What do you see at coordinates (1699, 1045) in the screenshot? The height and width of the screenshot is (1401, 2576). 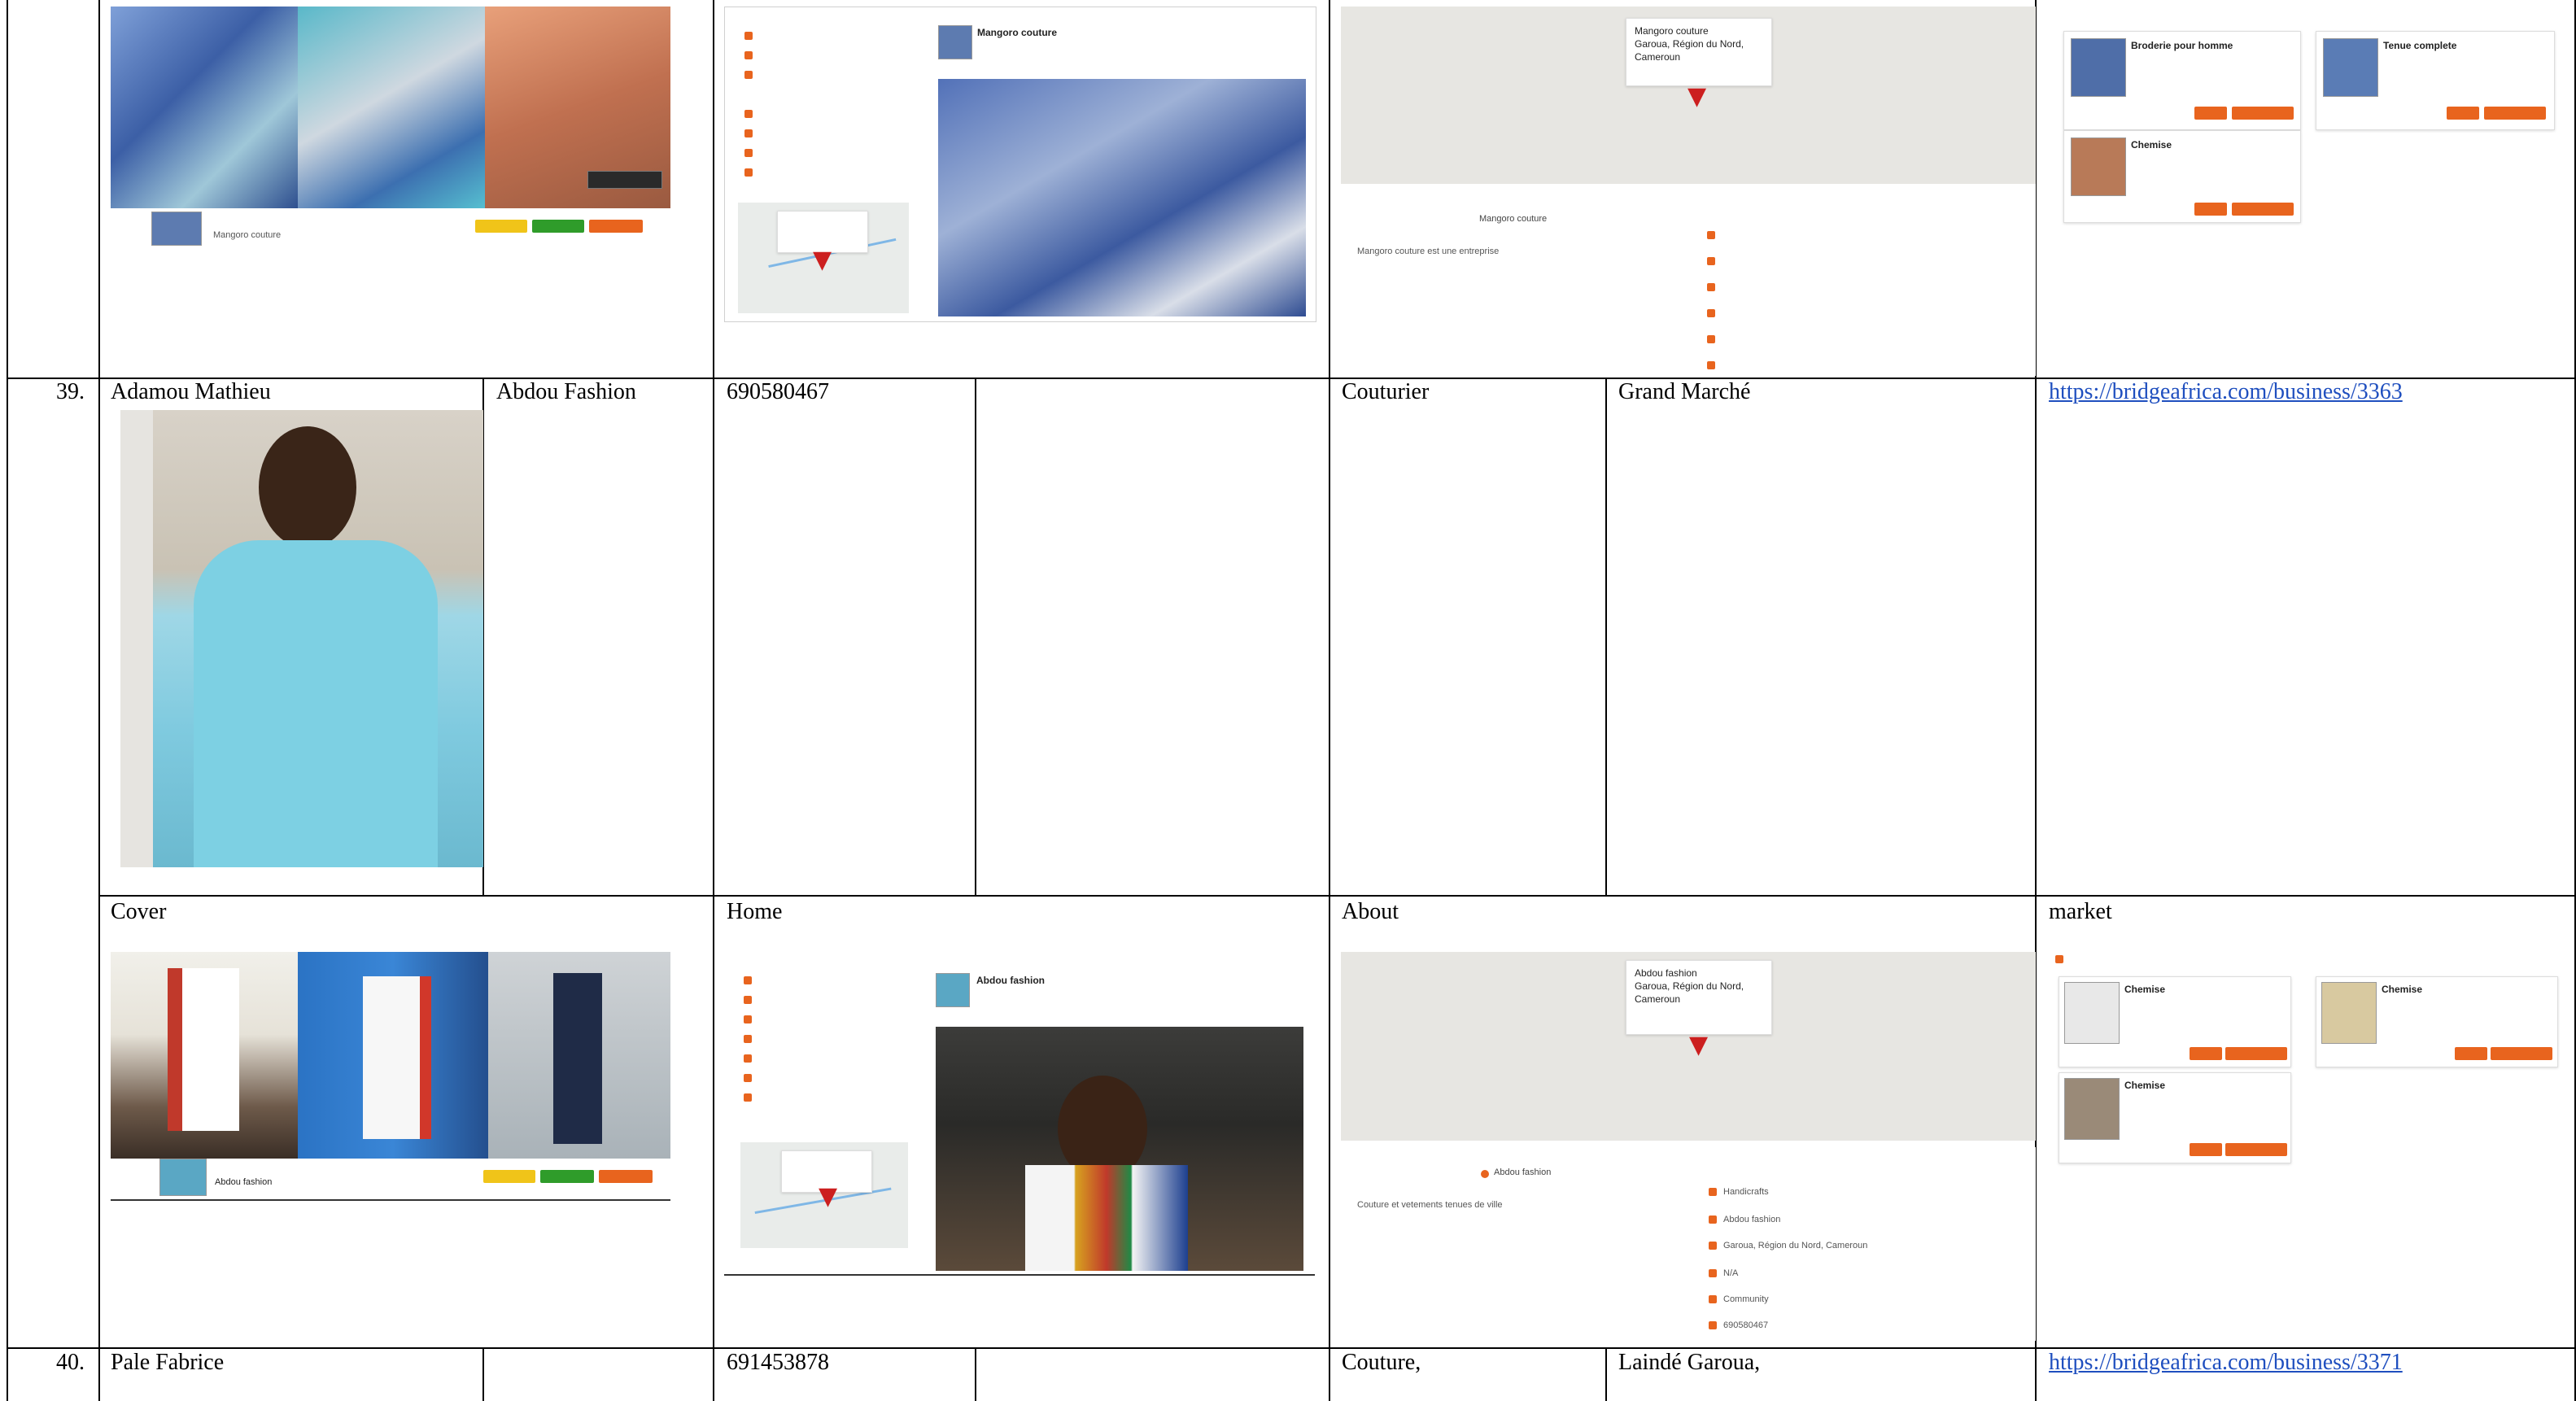 I see `map-pin-icon-bottom: ▼` at bounding box center [1699, 1045].